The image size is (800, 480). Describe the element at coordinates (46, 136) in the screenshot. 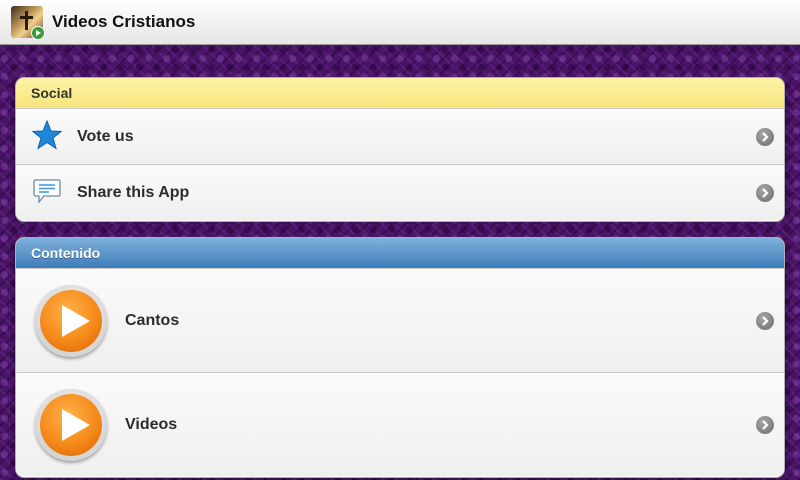

I see `star-icon` at that location.